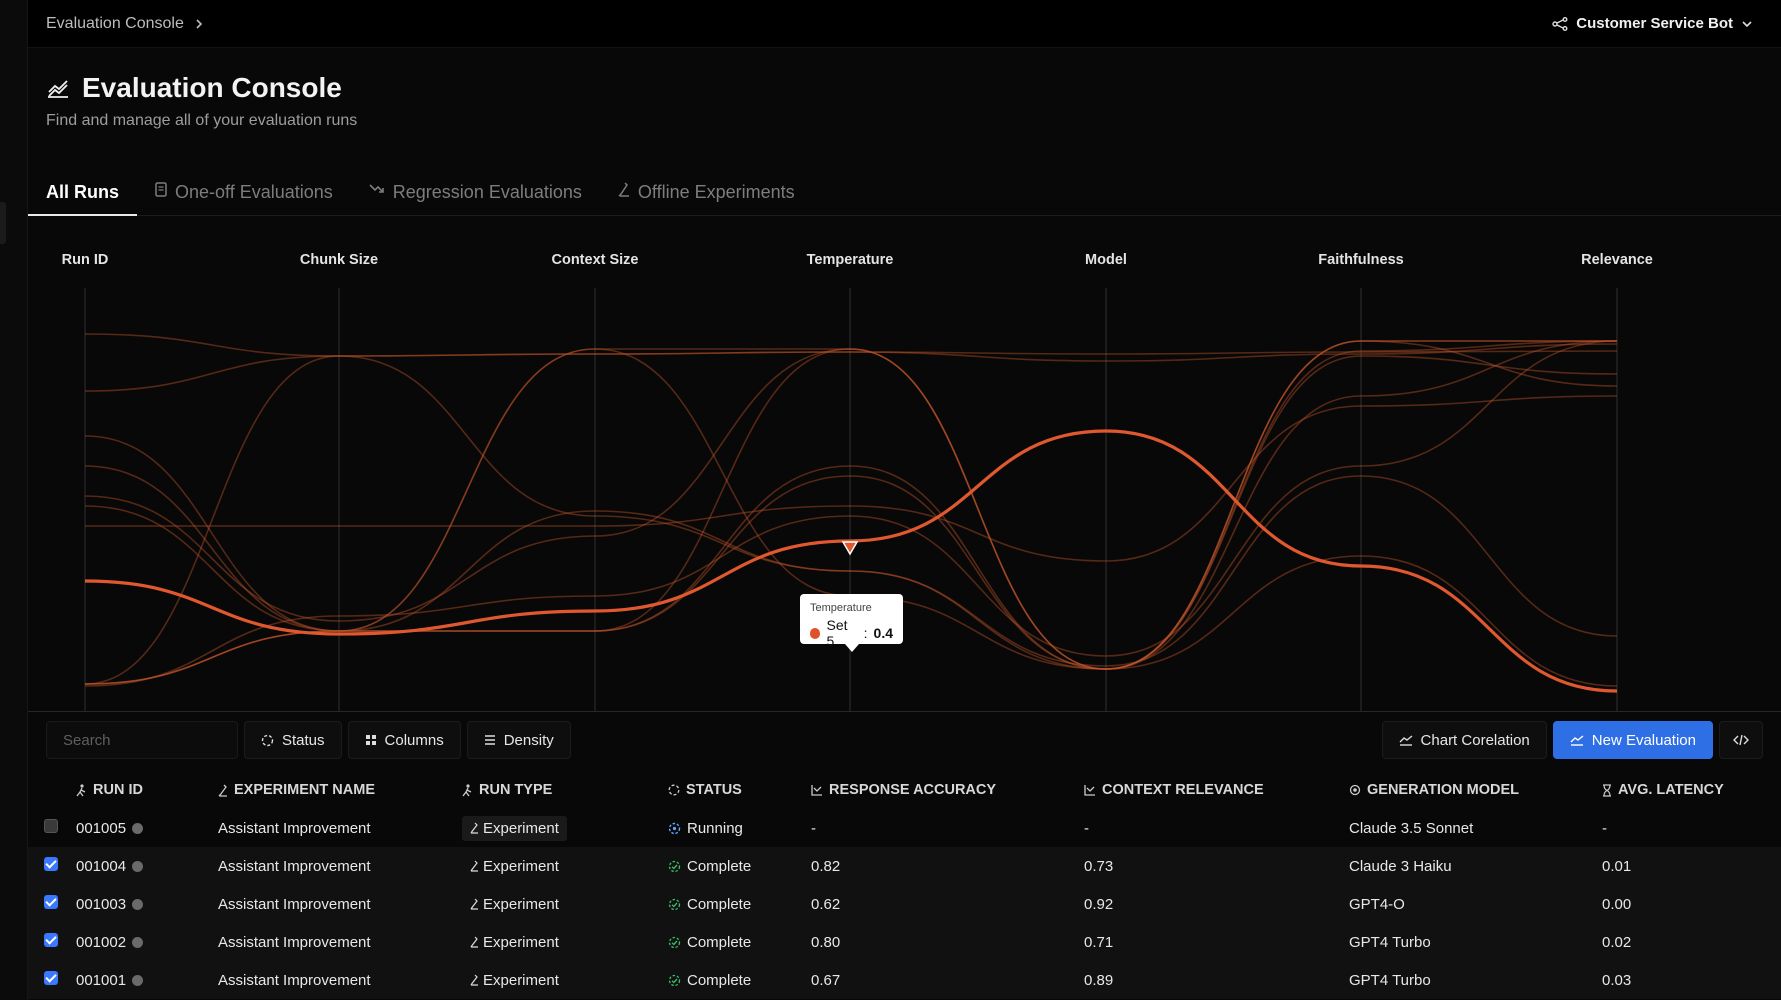 The height and width of the screenshot is (1000, 1781). I want to click on share-nodes-icon, so click(1560, 23).